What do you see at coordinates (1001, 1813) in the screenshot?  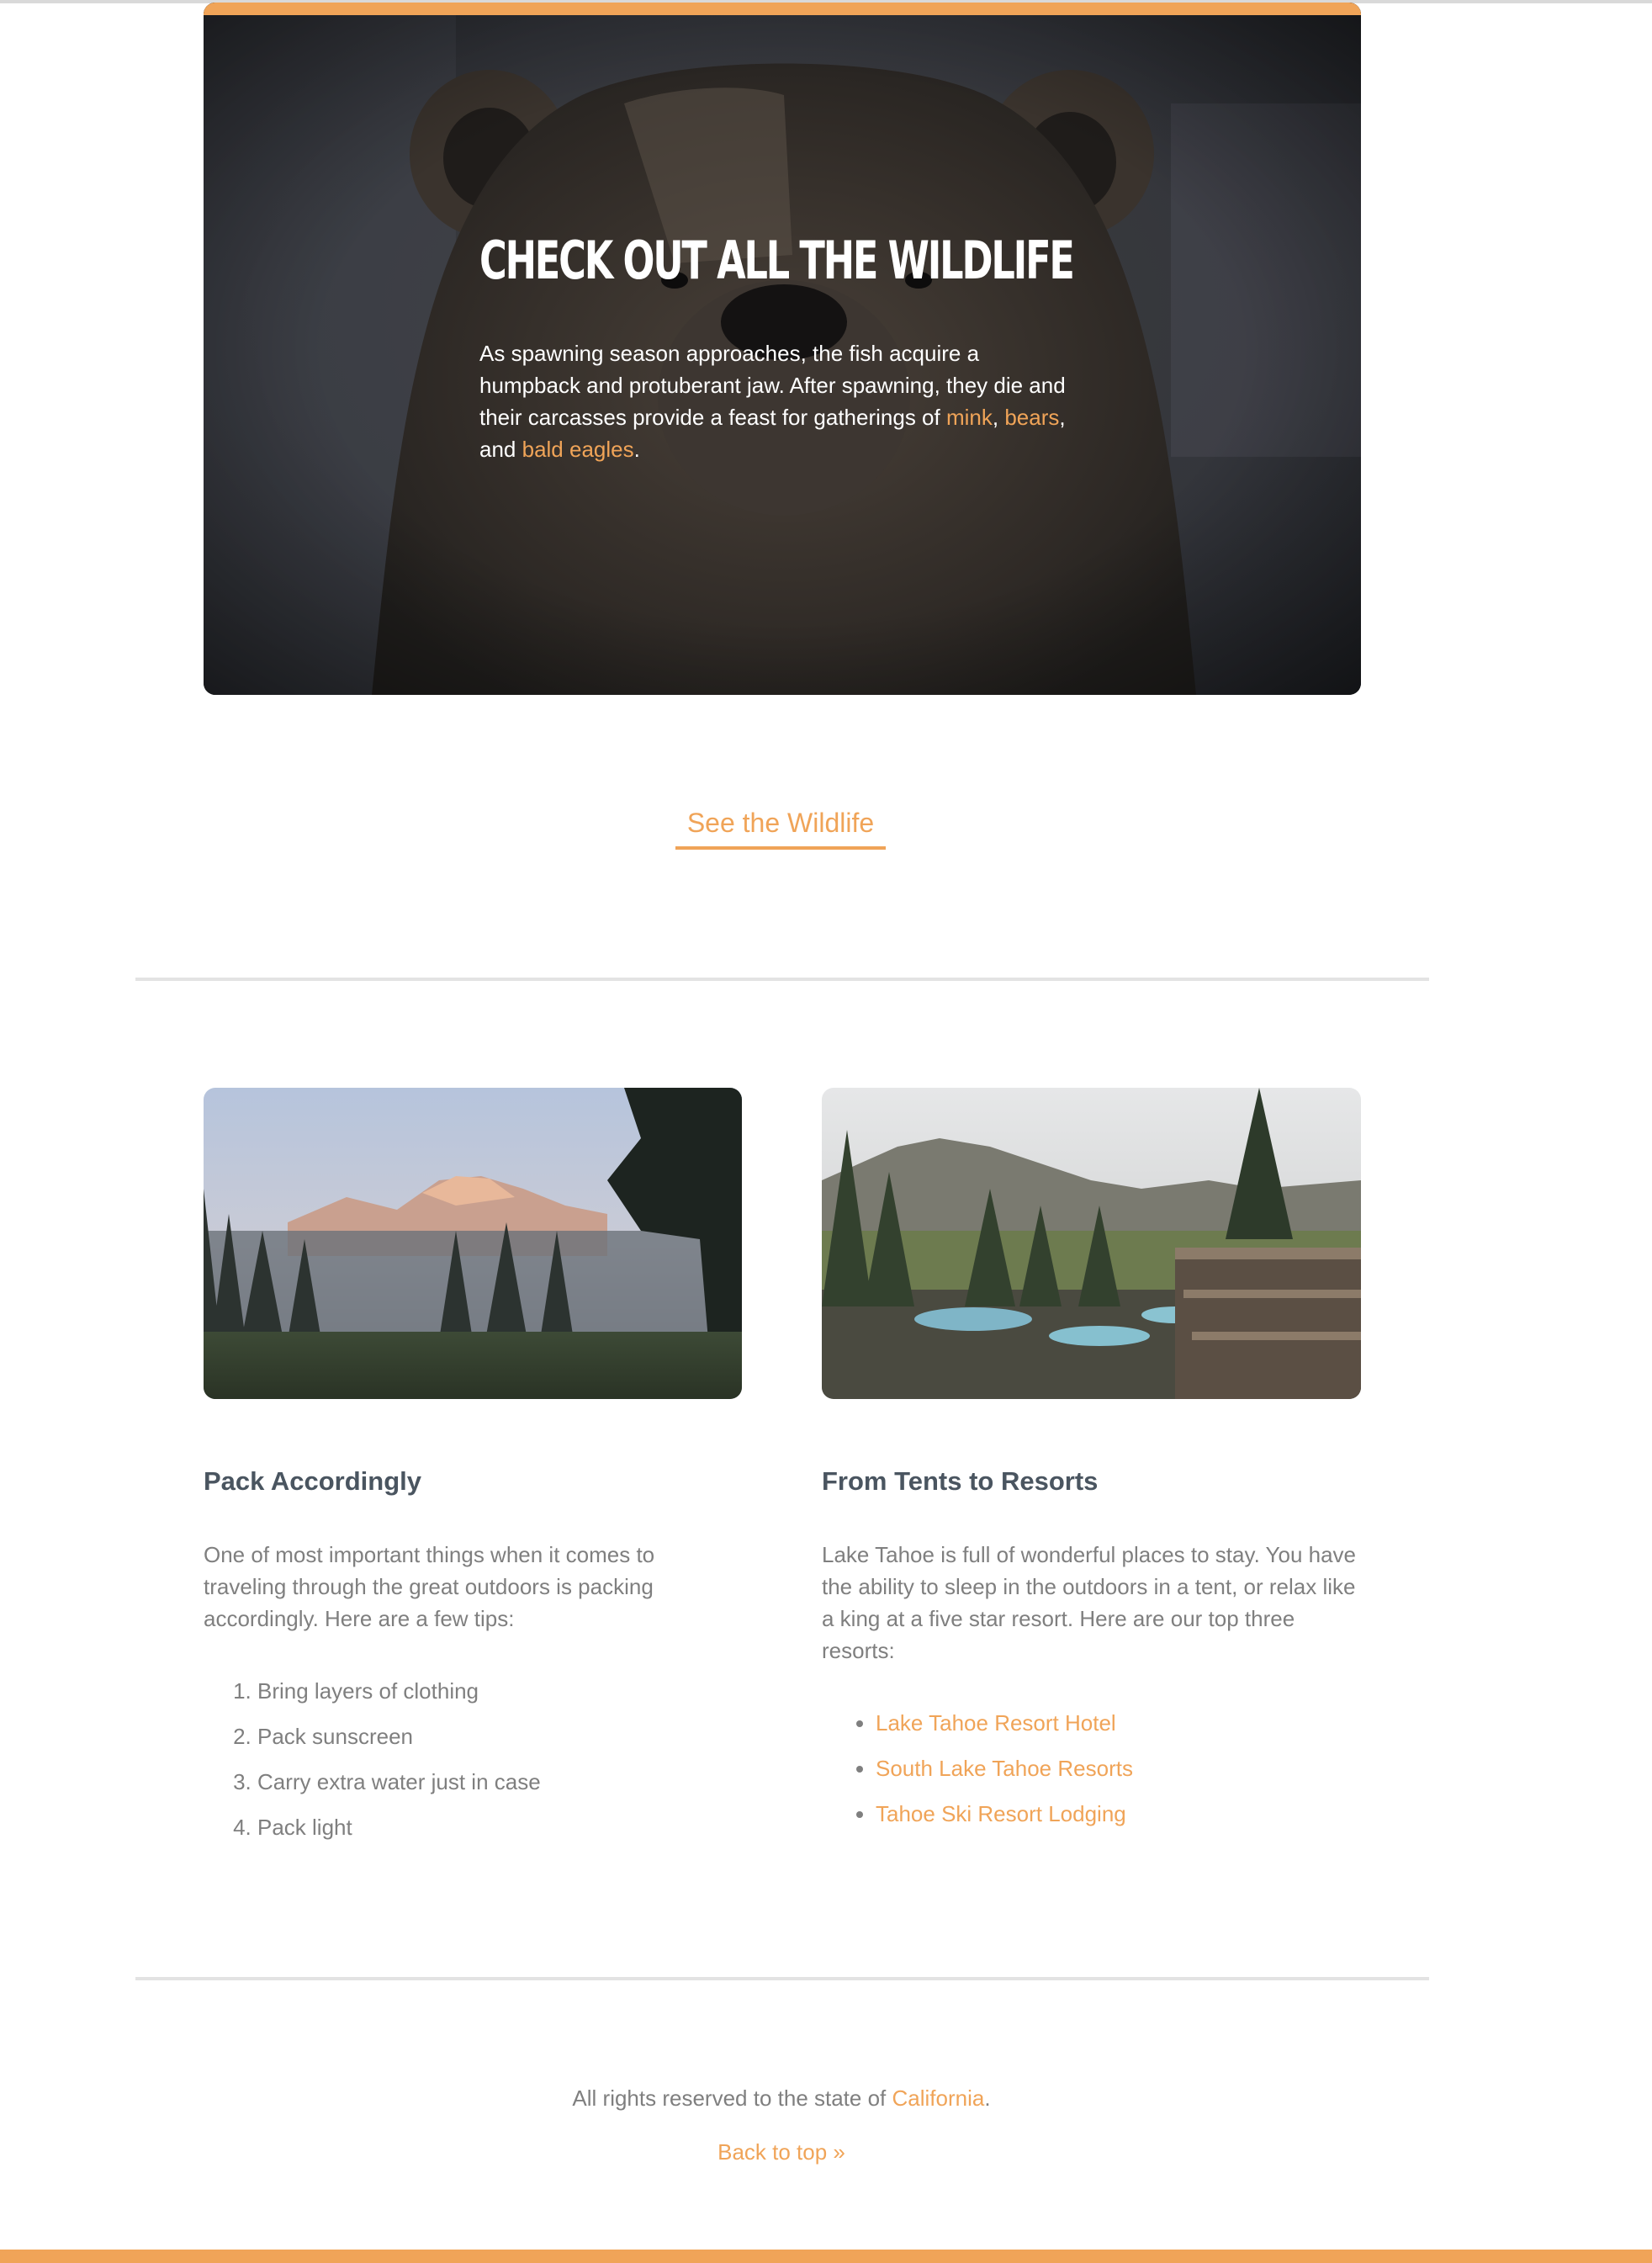 I see `tahoe-ski-resort-lodging-link: Tahoe Ski Resort Lodging` at bounding box center [1001, 1813].